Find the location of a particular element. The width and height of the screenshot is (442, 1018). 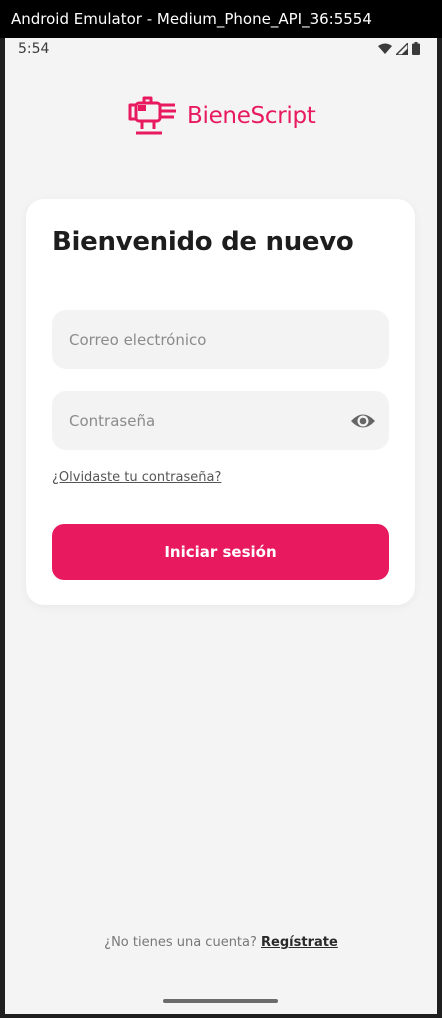

password-field-container is located at coordinates (220, 420).